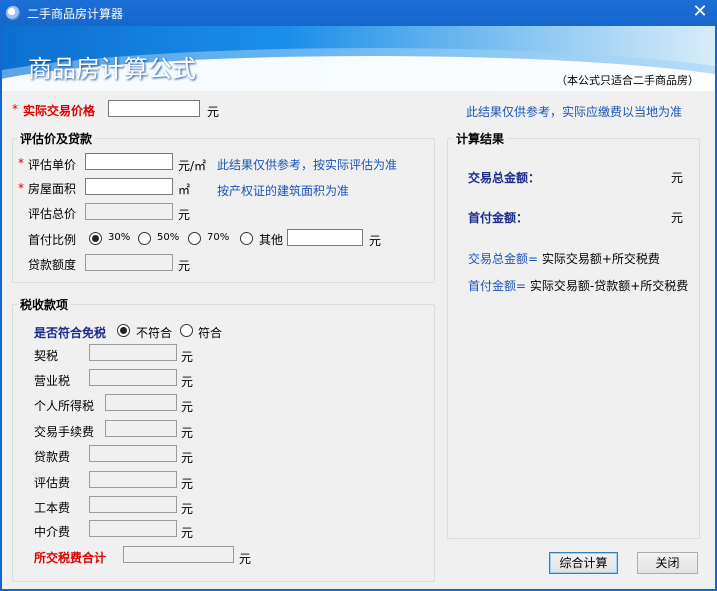 This screenshot has width=717, height=591. Describe the element at coordinates (187, 484) in the screenshot. I see `assessment-fee-unit: 元` at that location.